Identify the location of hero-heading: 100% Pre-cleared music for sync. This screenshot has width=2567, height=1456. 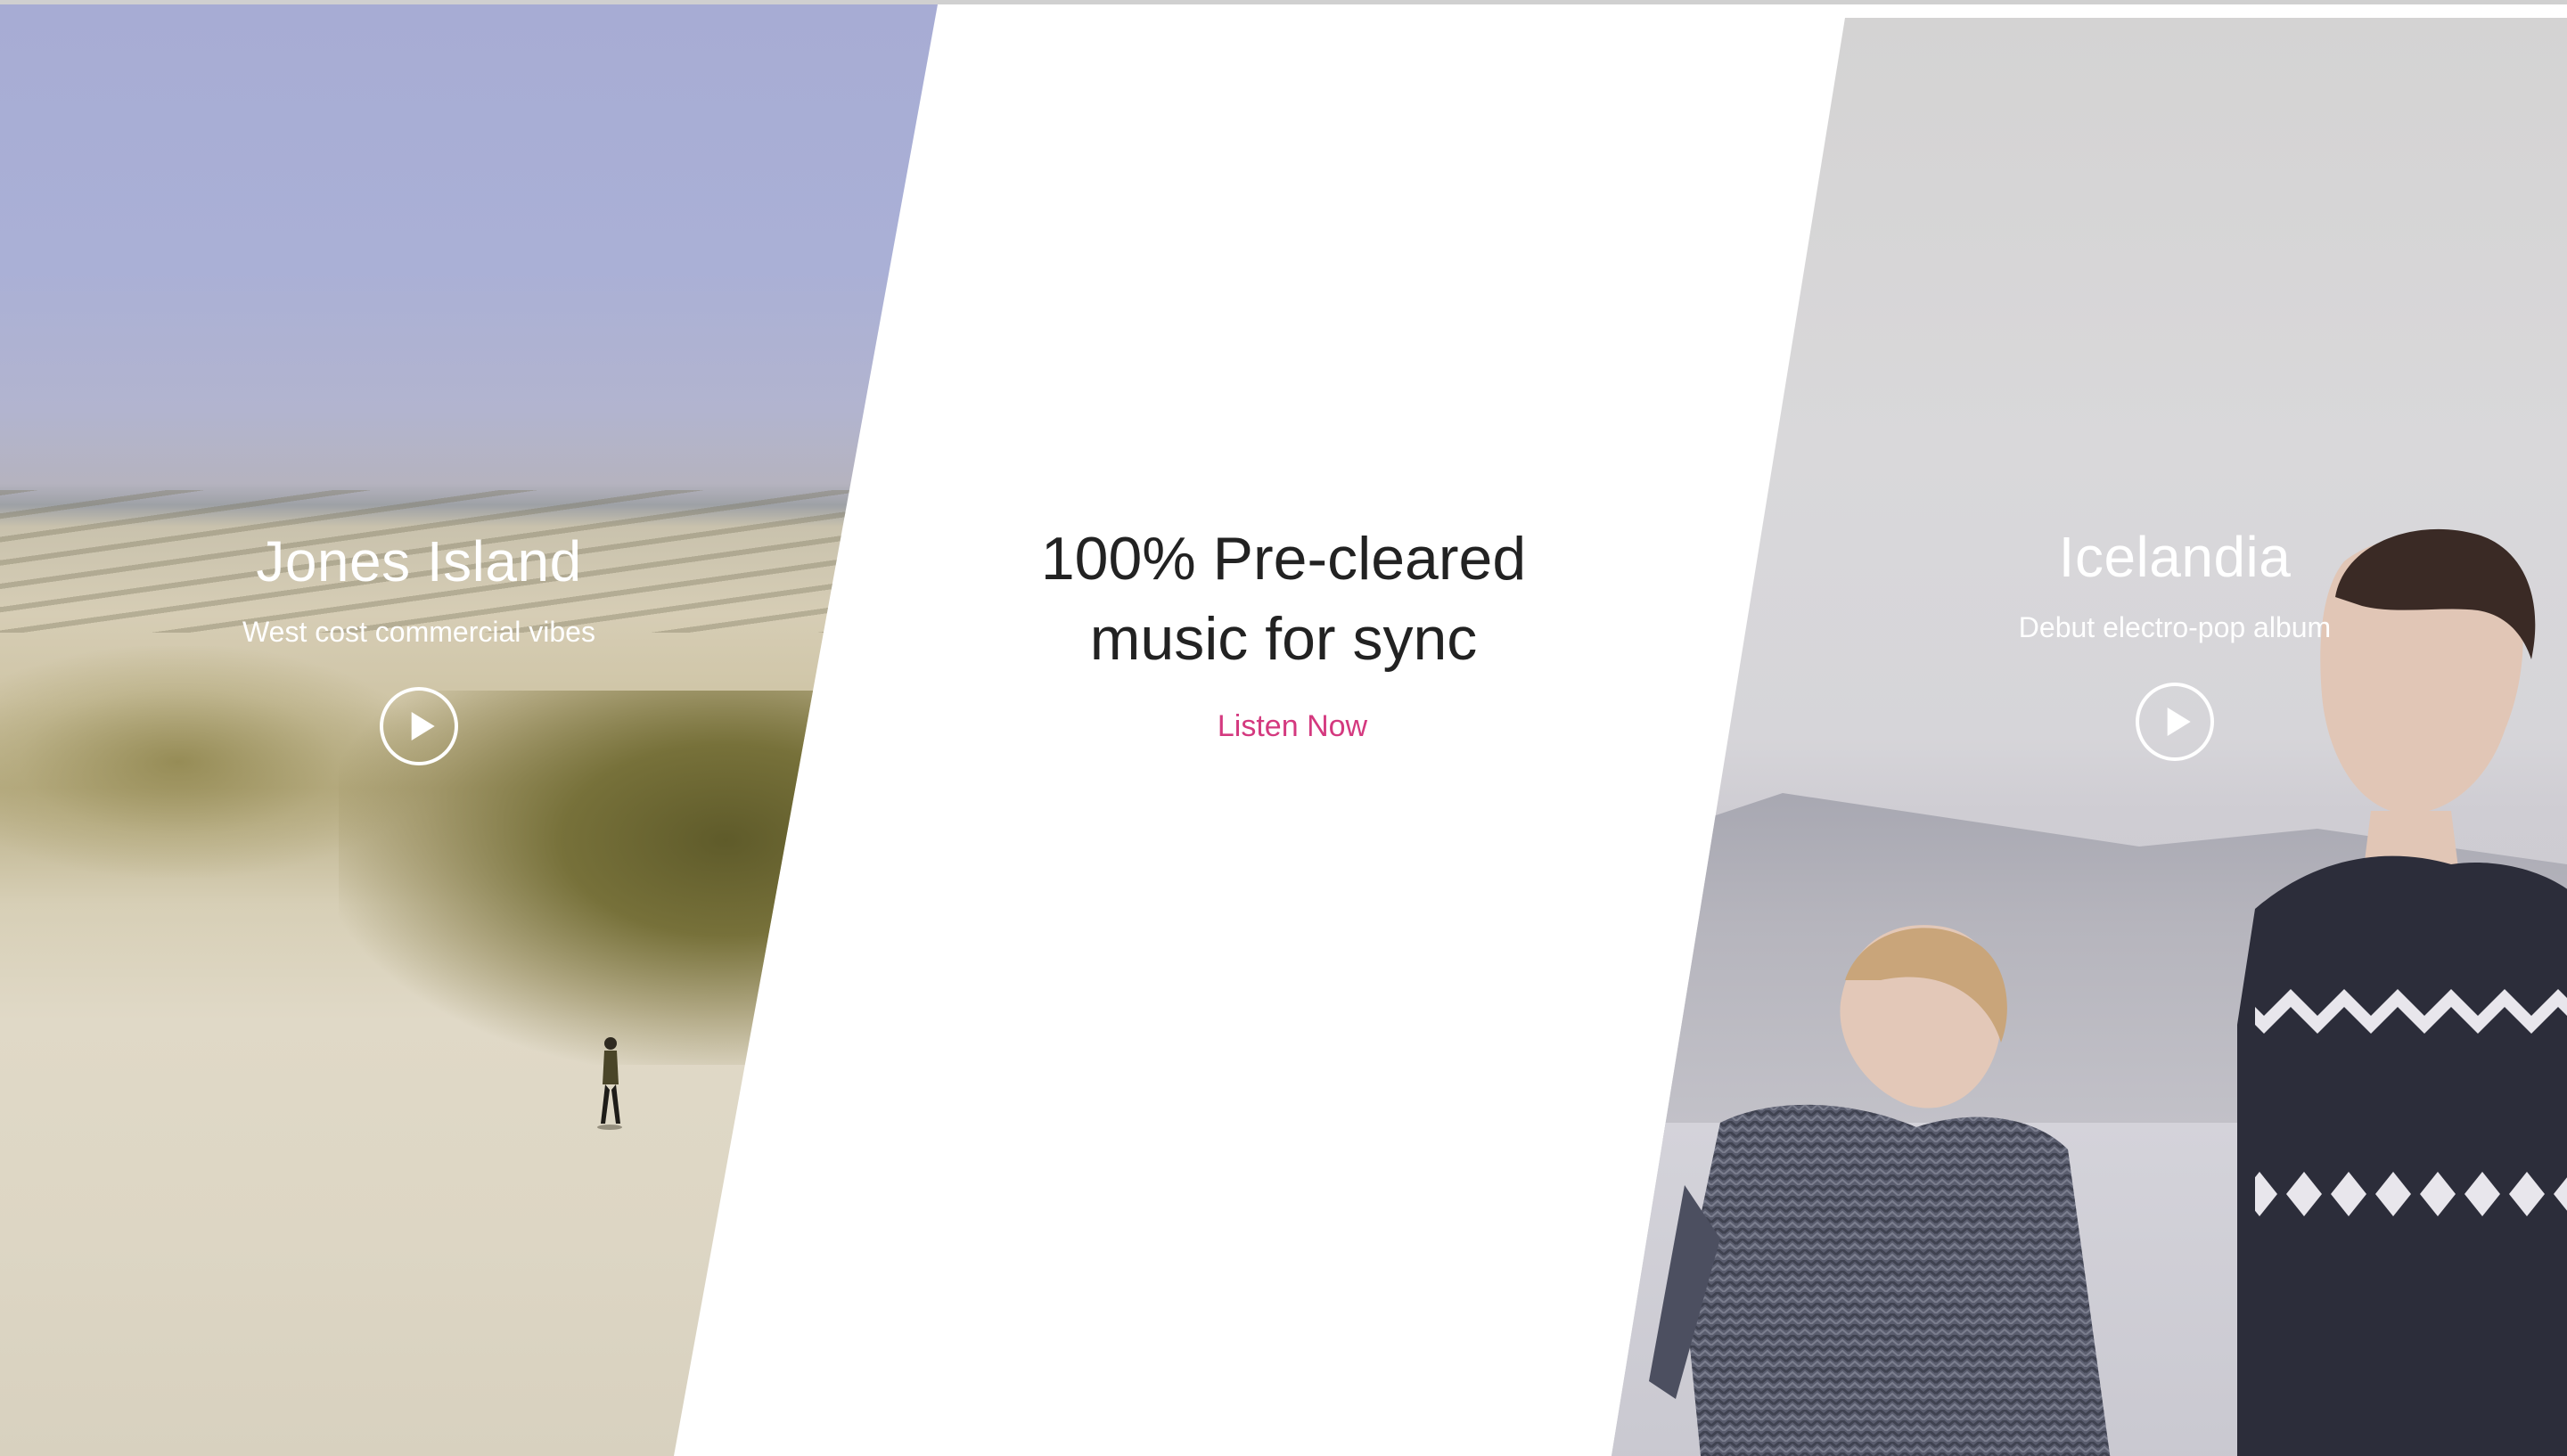
(1283, 599).